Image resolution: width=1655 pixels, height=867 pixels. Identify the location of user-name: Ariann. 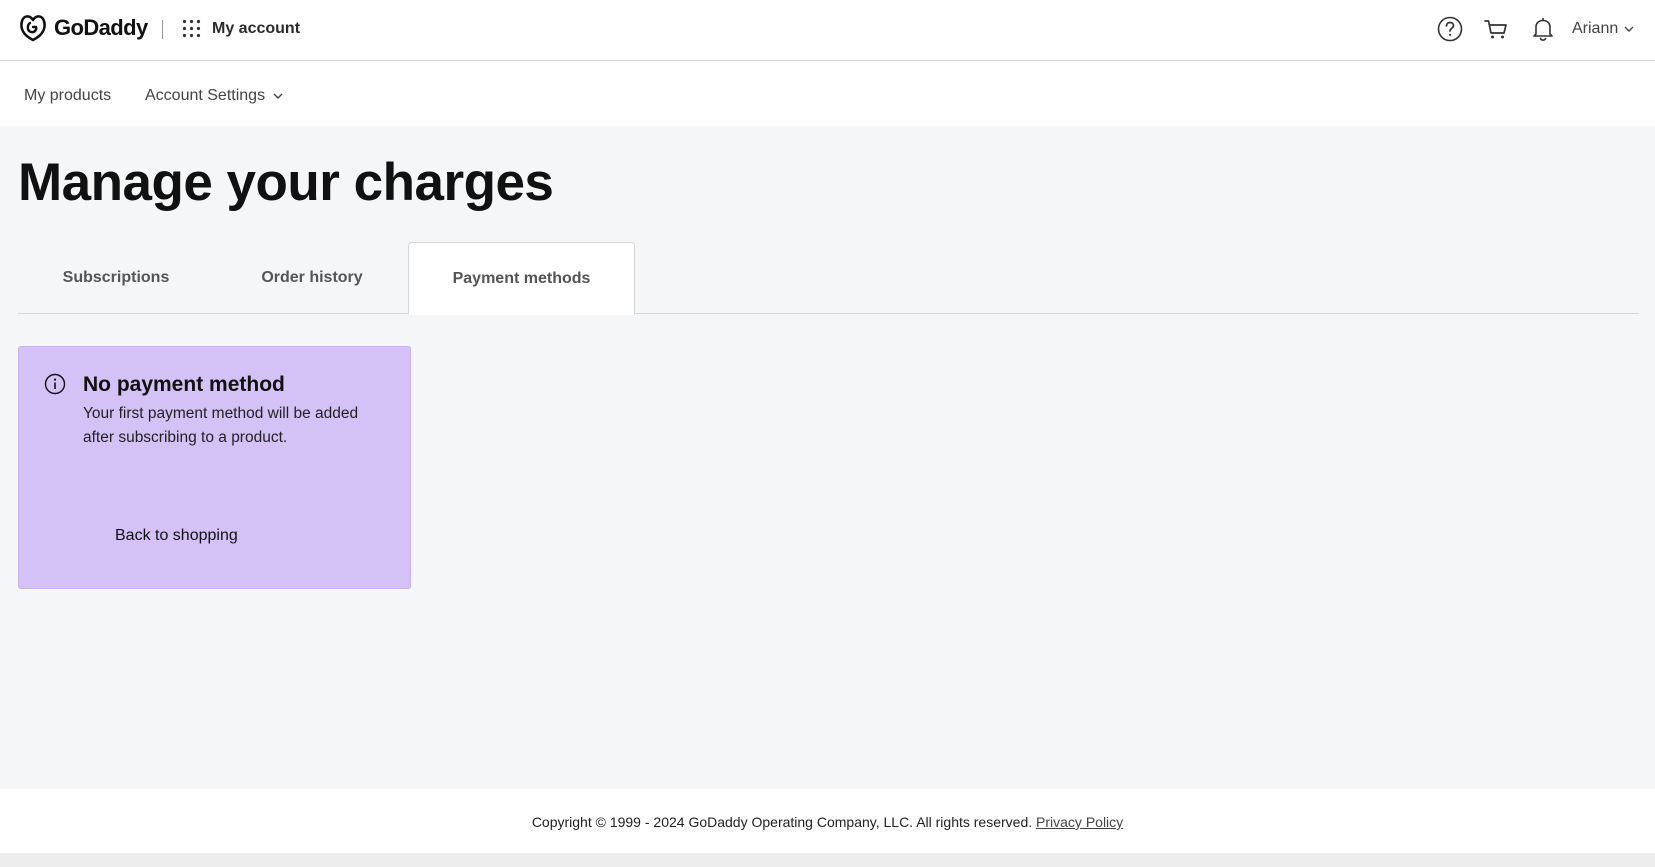
(1595, 28).